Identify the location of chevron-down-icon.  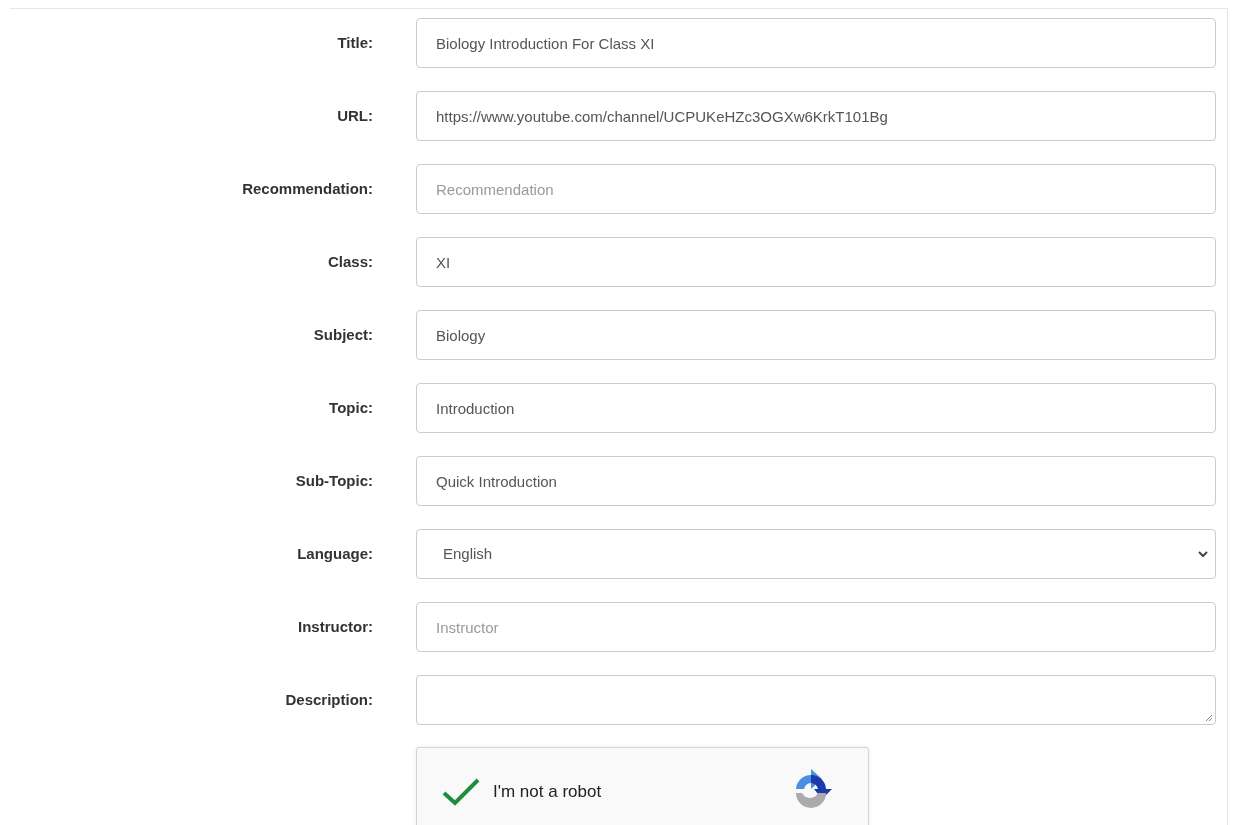
(1203, 554).